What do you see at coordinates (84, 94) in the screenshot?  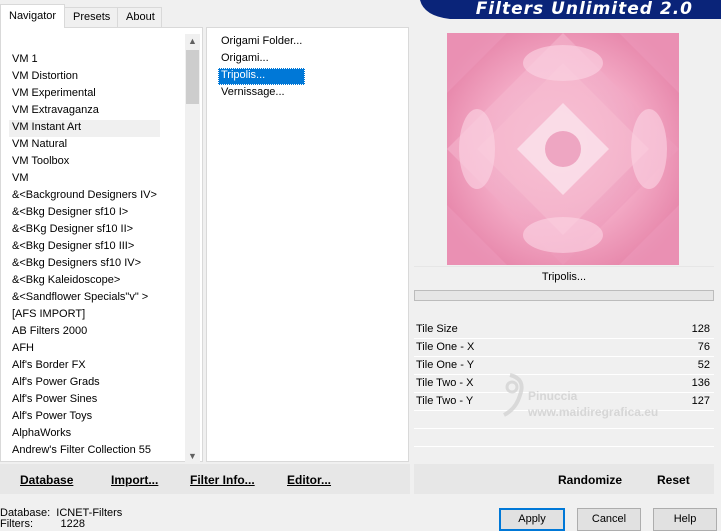 I see `category-item: VM Experimental` at bounding box center [84, 94].